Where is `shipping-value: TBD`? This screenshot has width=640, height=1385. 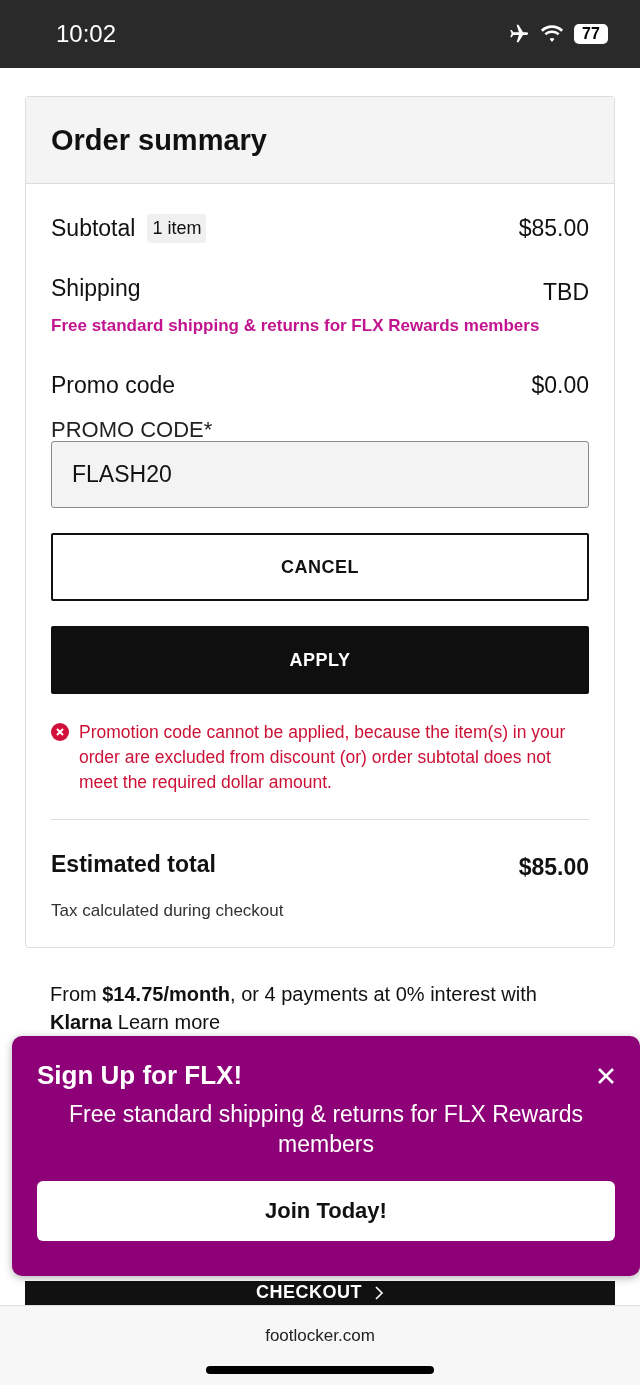
shipping-value: TBD is located at coordinates (566, 292).